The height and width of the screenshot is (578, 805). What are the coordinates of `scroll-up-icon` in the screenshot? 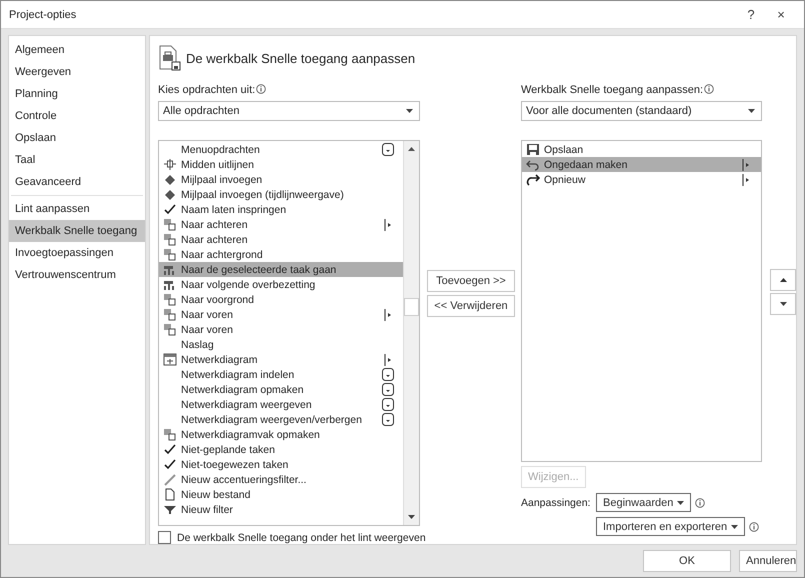 It's located at (411, 149).